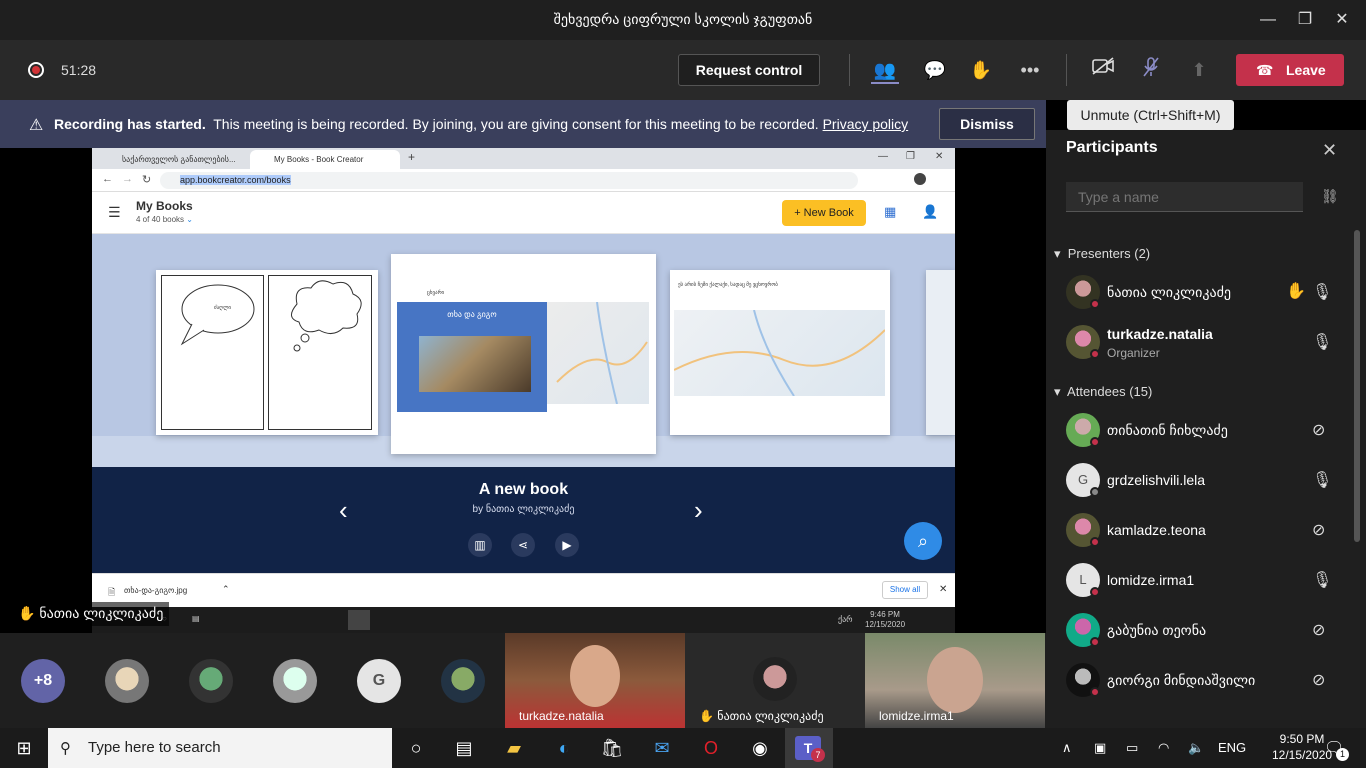  I want to click on browser-tab-2: My Books - Book Creator, so click(325, 159).